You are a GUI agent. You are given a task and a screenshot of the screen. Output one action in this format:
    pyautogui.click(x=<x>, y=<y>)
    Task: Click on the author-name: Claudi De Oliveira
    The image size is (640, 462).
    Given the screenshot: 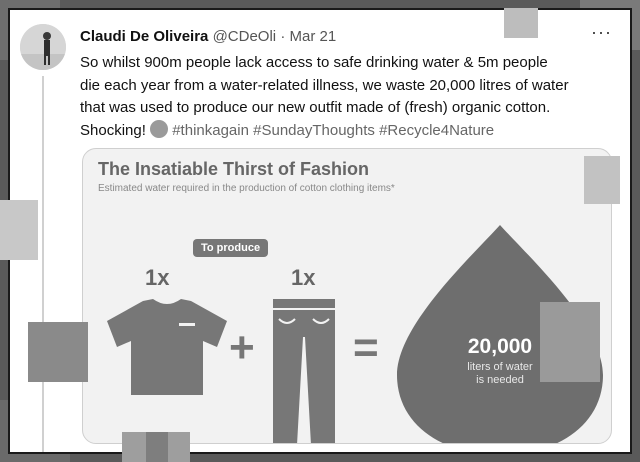 What is the action you would take?
    pyautogui.click(x=144, y=36)
    